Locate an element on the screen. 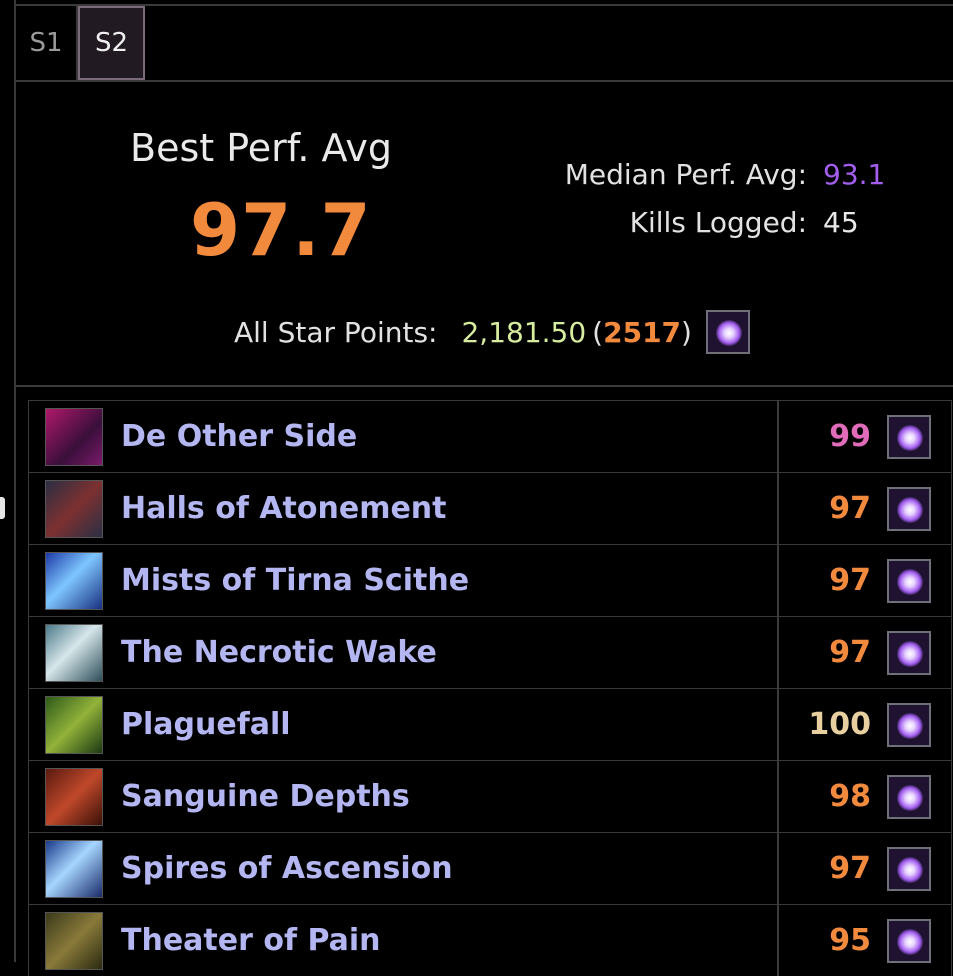  best-perf-value: 97.7 is located at coordinates (281, 230).